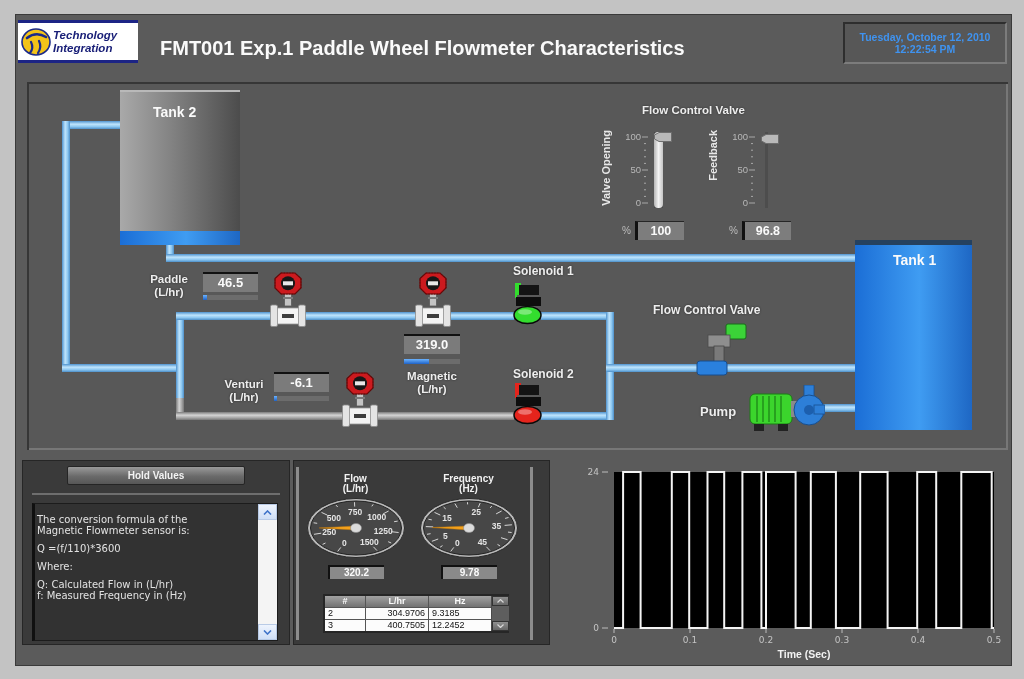 This screenshot has height=679, width=1024. Describe the element at coordinates (55, 566) in the screenshot. I see `note-text: Where:` at that location.